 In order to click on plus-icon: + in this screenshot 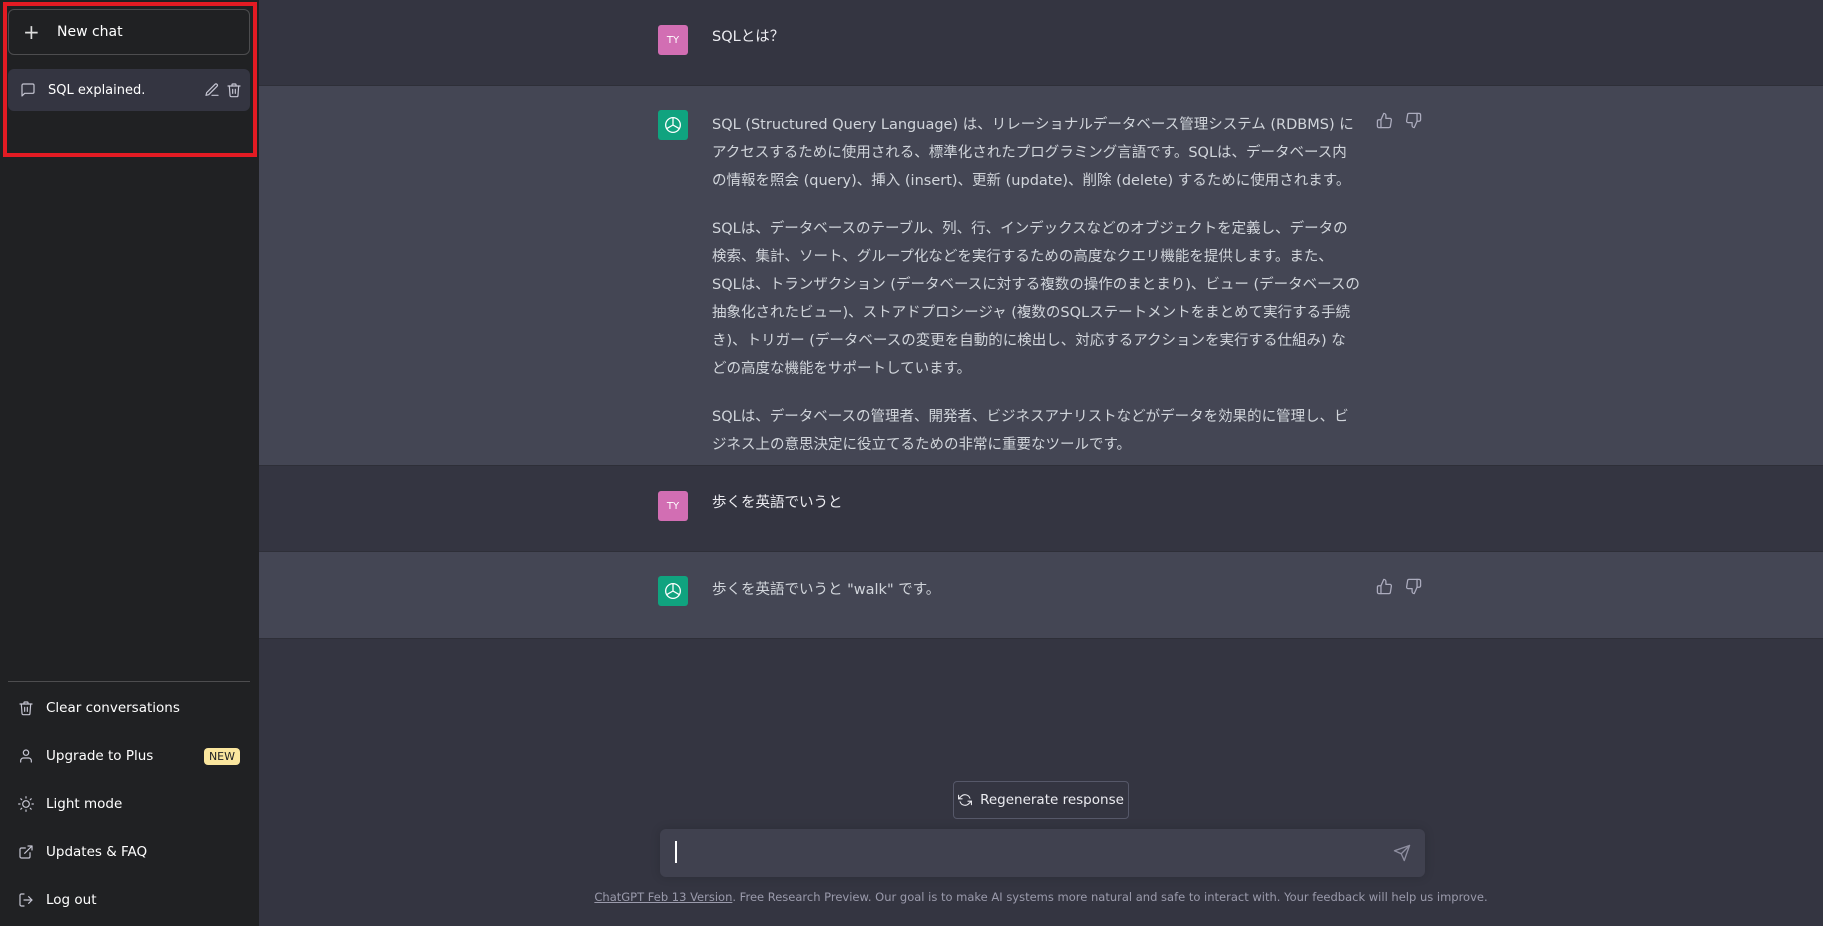, I will do `click(31, 32)`.